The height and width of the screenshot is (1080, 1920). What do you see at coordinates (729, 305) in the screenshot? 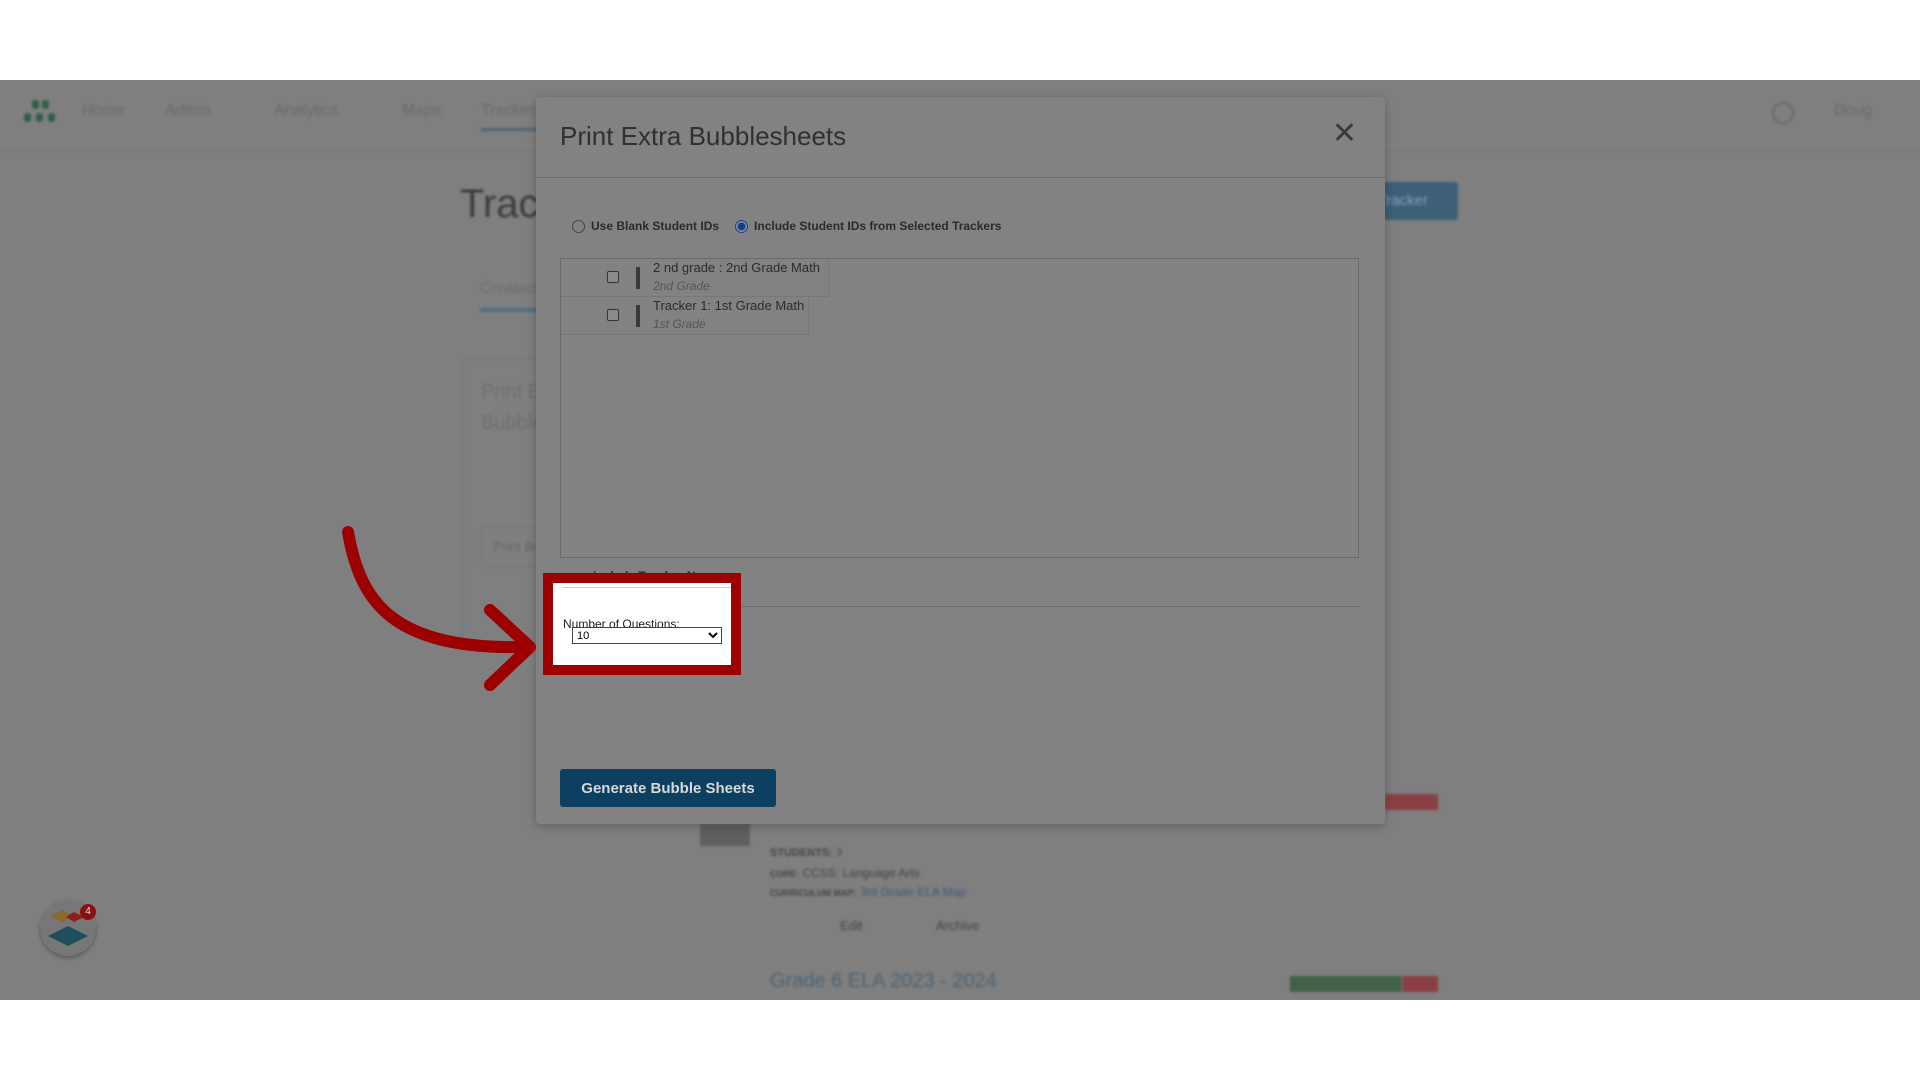
I see `tracker-name: Tracker 1: 1st Grade Math` at bounding box center [729, 305].